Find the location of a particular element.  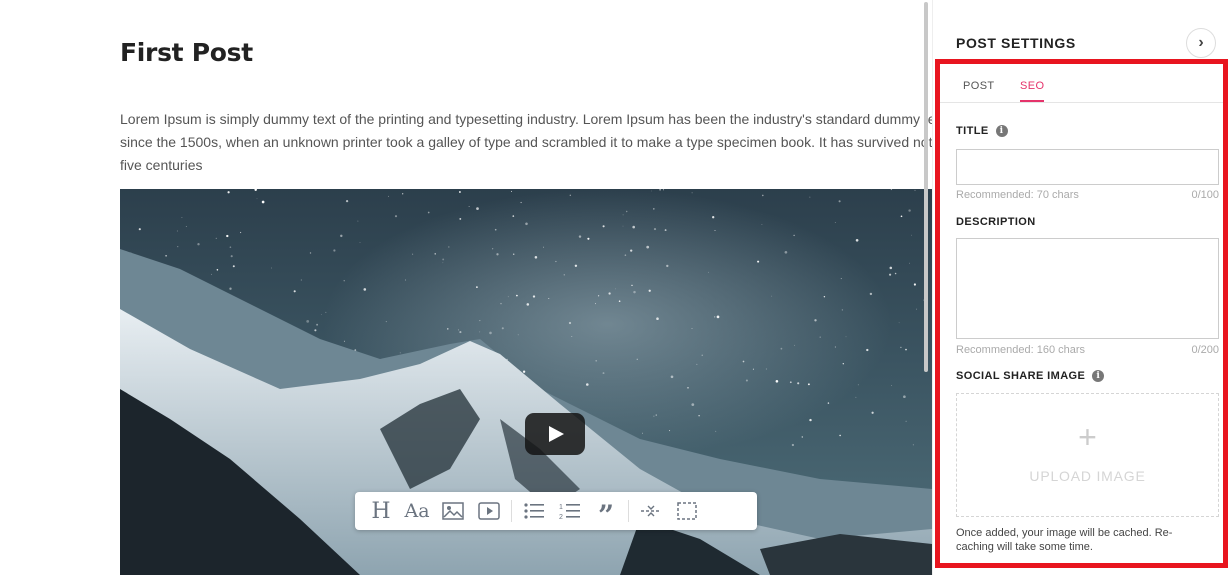

seo-title-input is located at coordinates (1087, 167).